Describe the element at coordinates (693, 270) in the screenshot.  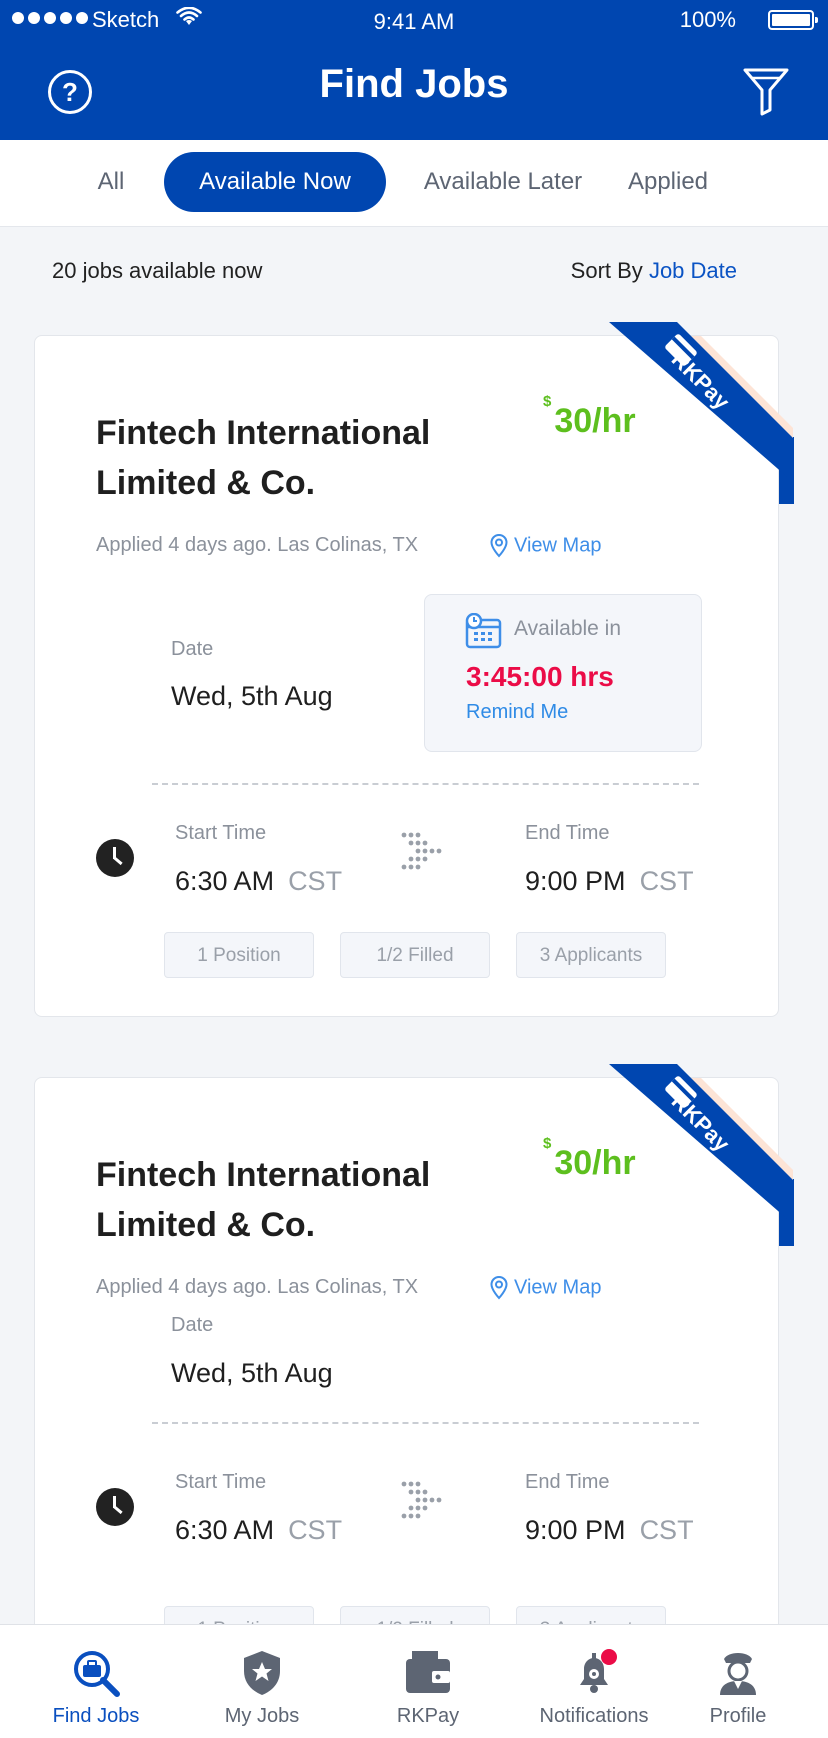
I see `sort-value: Job Date` at that location.